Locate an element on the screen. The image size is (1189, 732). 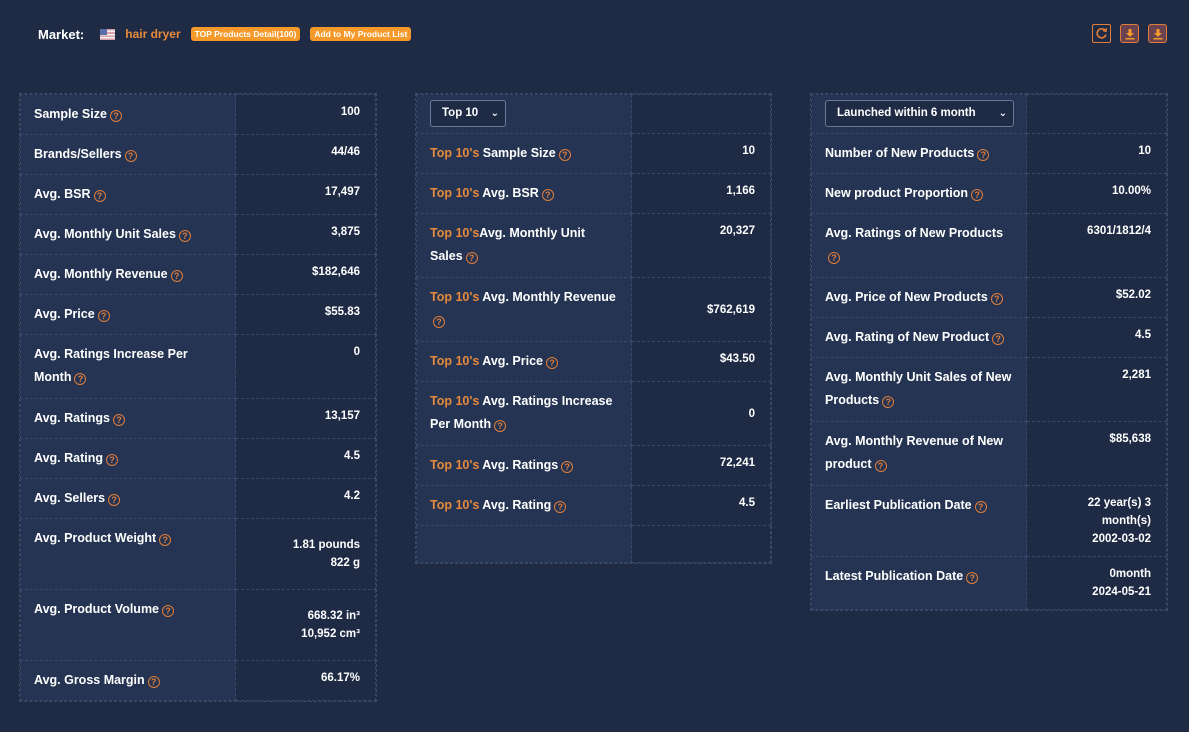
stat-label: Avg. Rating is located at coordinates (68, 458).